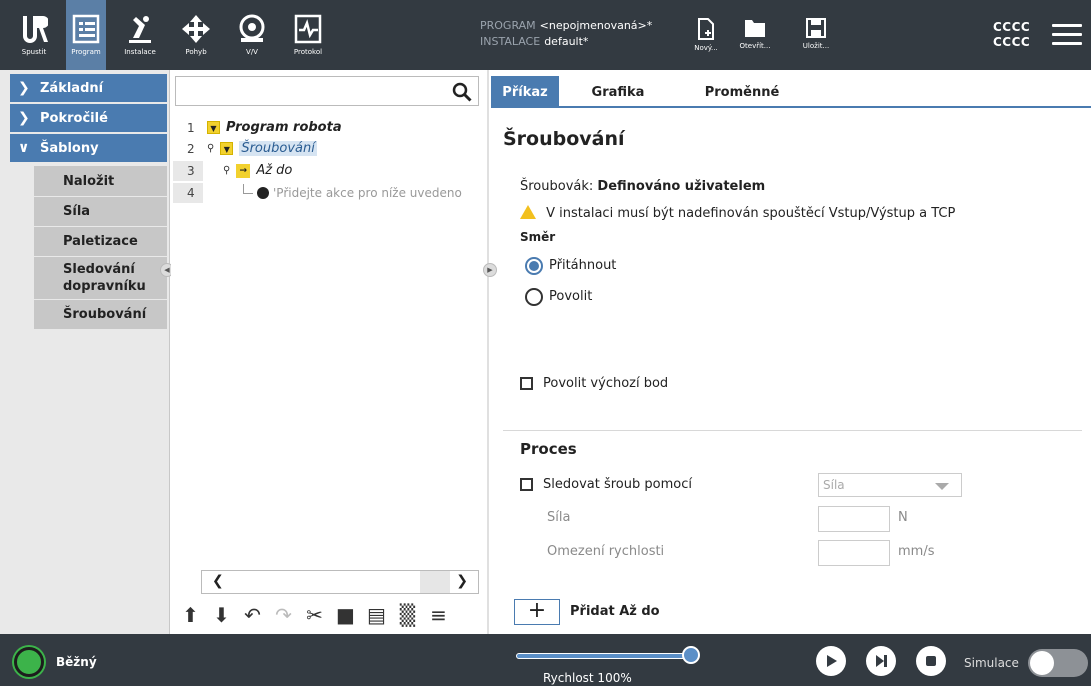  Describe the element at coordinates (462, 581) in the screenshot. I see `scroll-right-icon: ❯` at that location.